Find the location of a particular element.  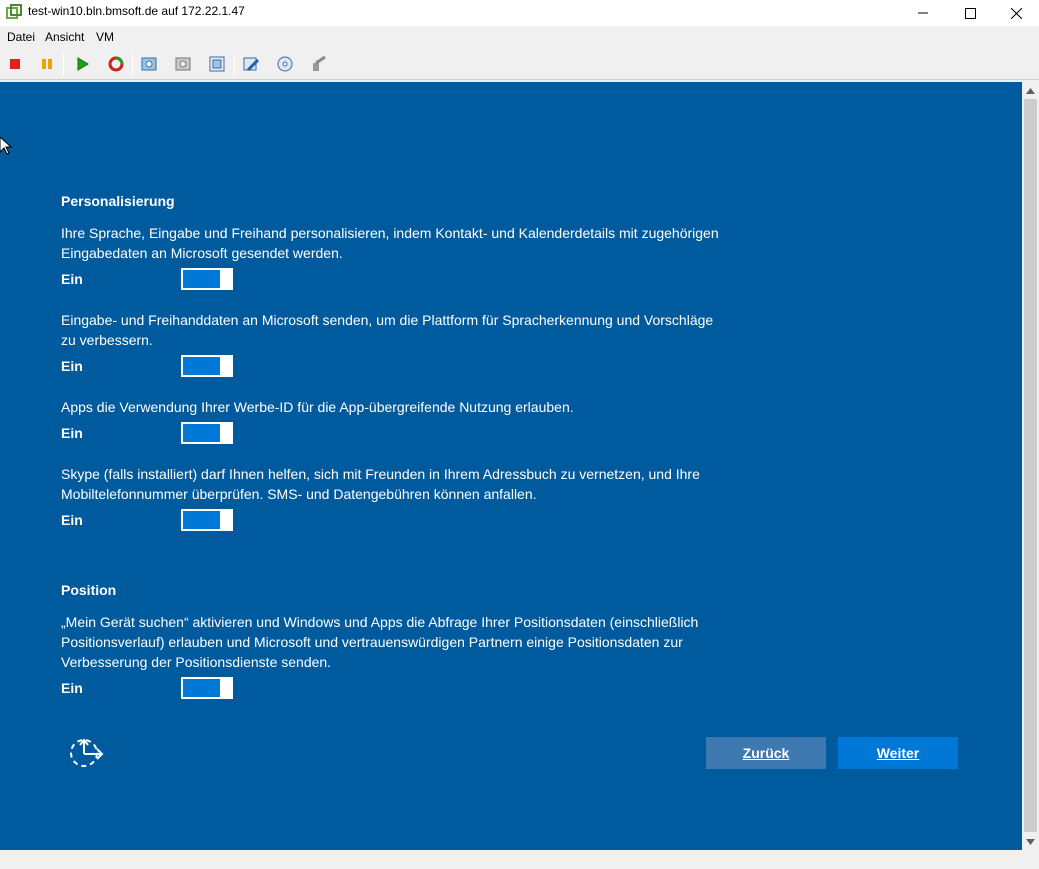

scrollbar-thumb is located at coordinates (1030, 465).